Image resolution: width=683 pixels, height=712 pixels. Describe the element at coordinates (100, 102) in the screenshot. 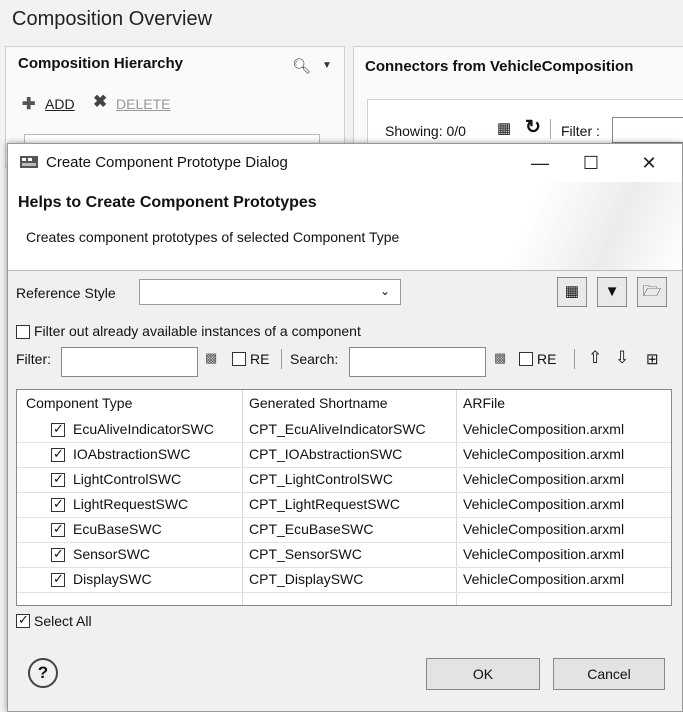

I see `delete-icon: ✖` at that location.